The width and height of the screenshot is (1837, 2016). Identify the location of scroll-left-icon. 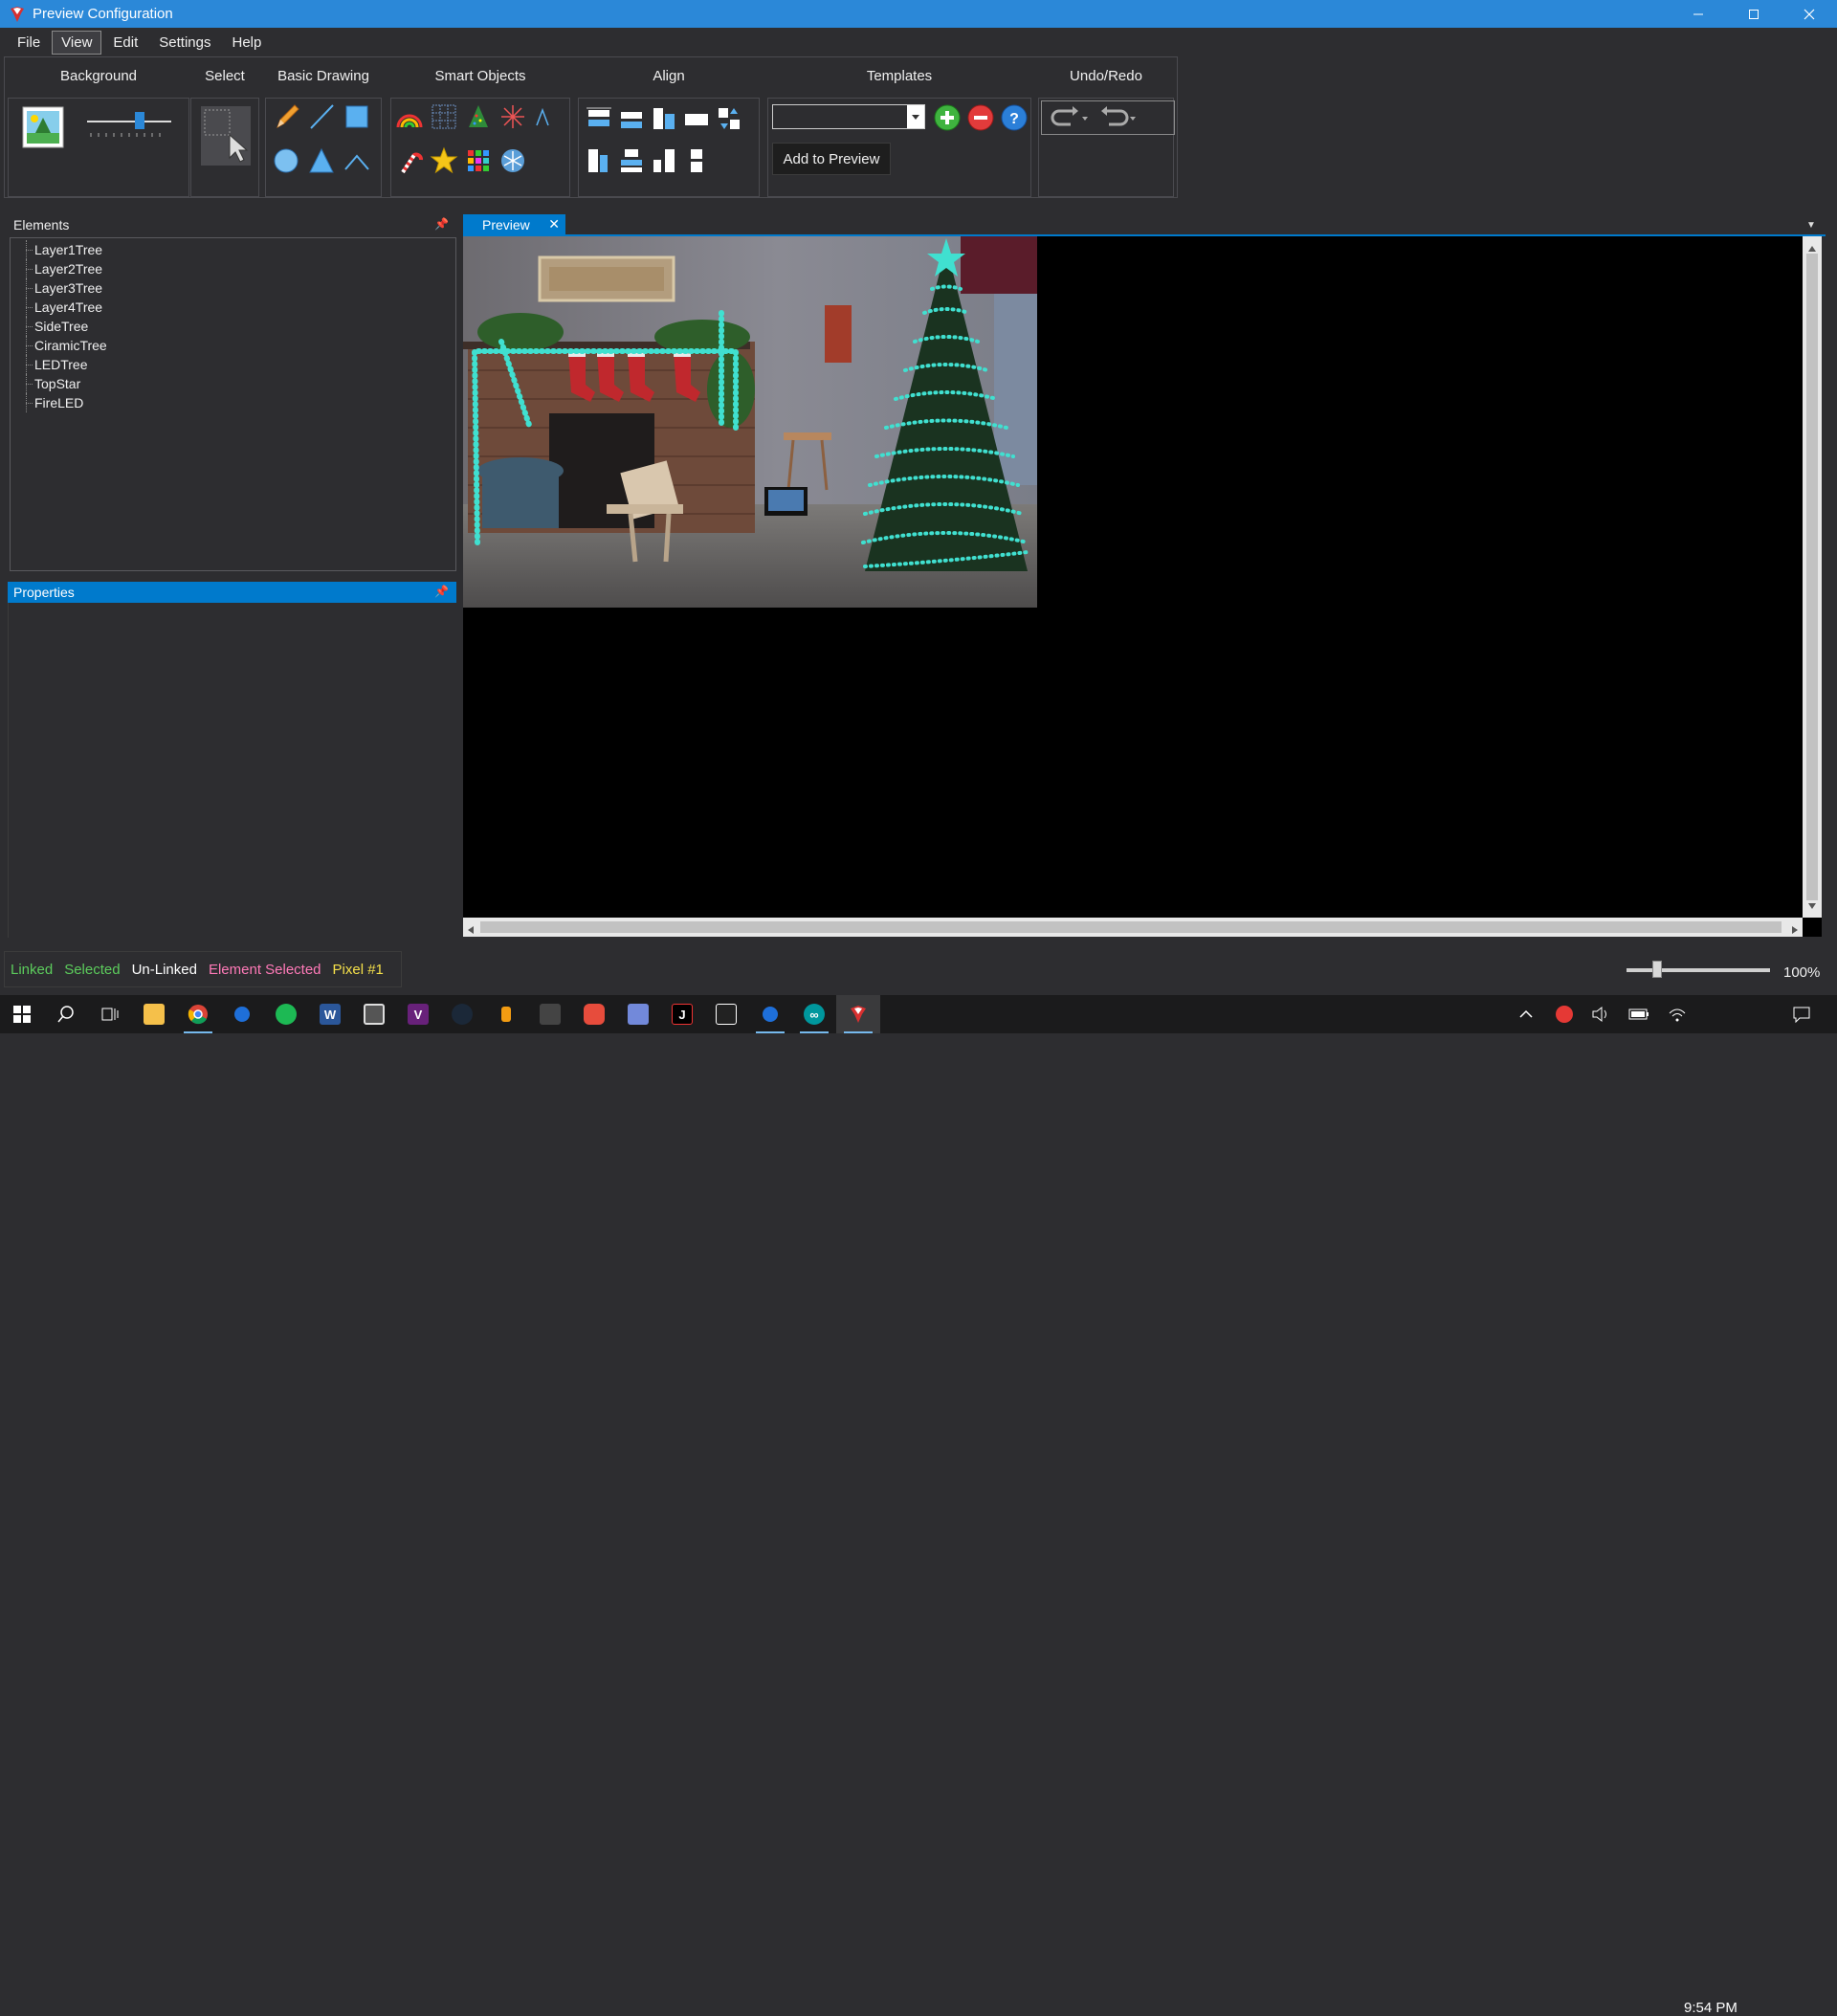
(471, 930).